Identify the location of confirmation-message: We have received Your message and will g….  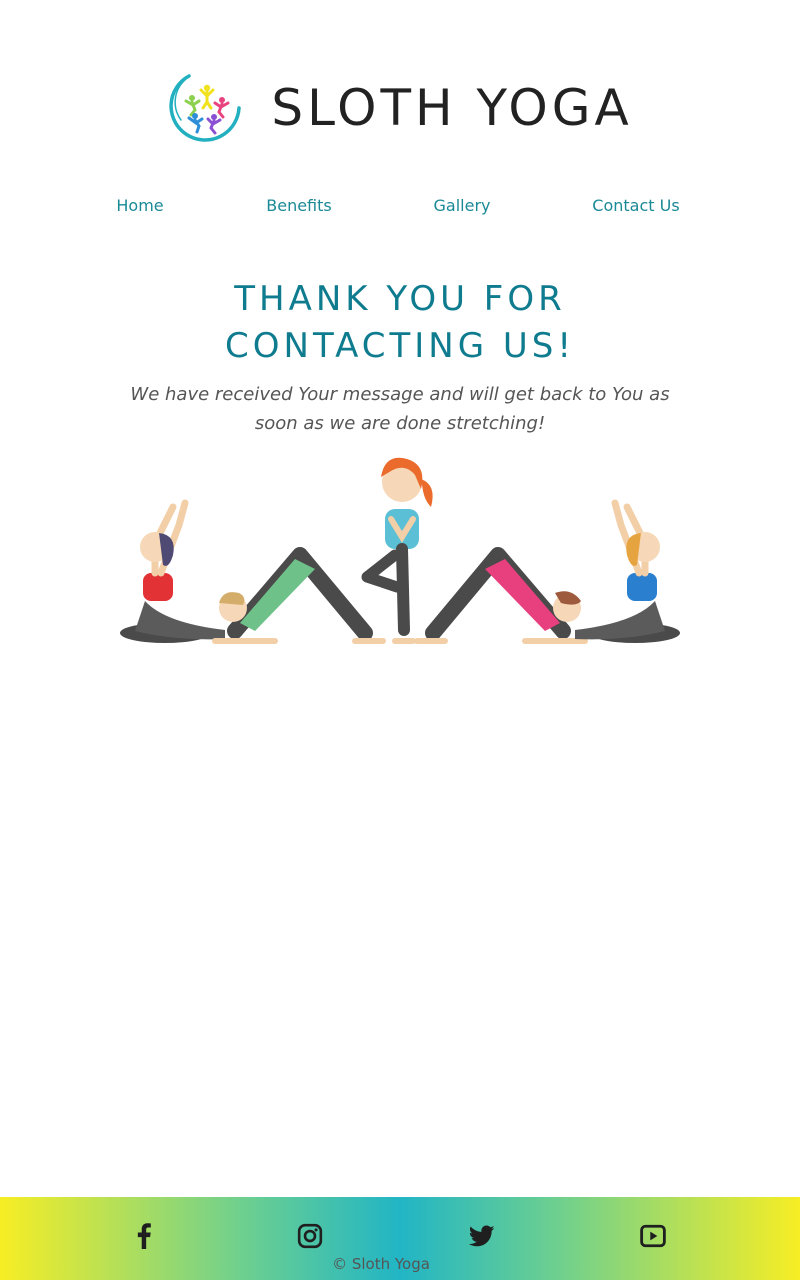
(400, 409).